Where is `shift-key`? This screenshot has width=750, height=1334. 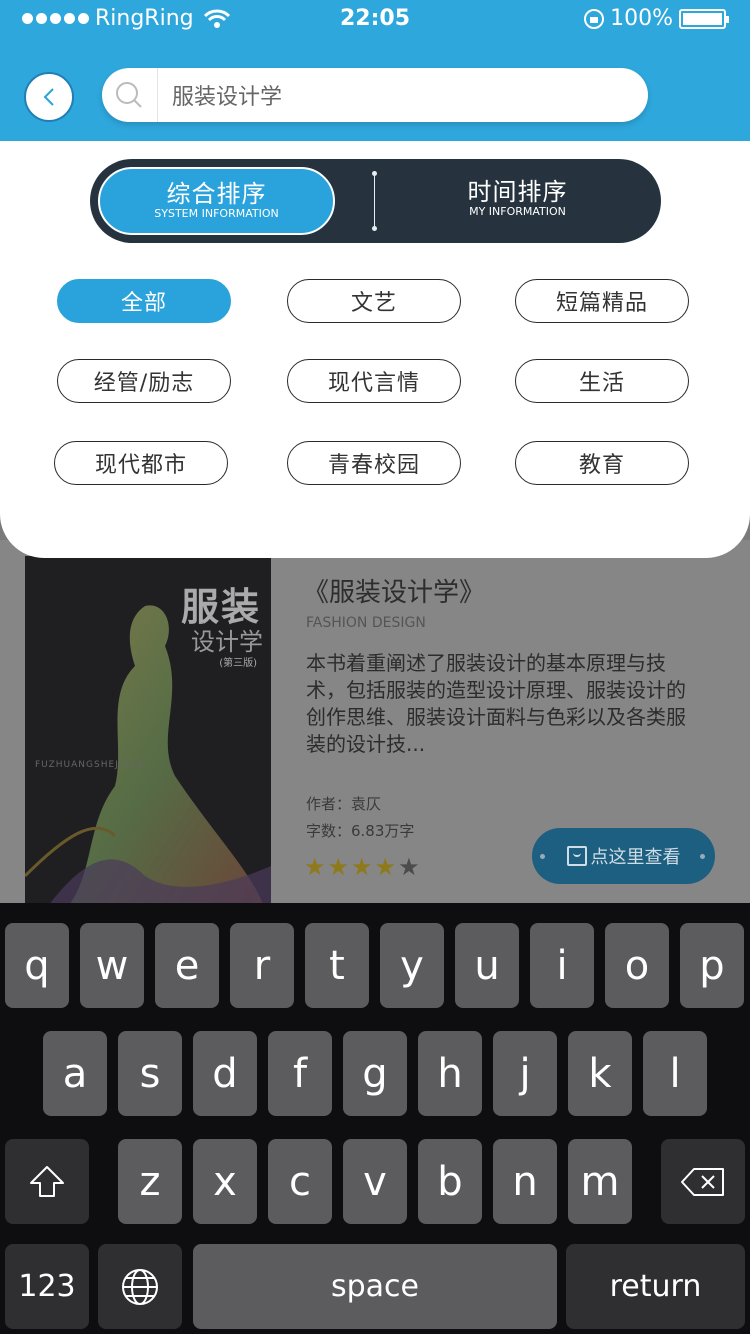 shift-key is located at coordinates (47, 1181).